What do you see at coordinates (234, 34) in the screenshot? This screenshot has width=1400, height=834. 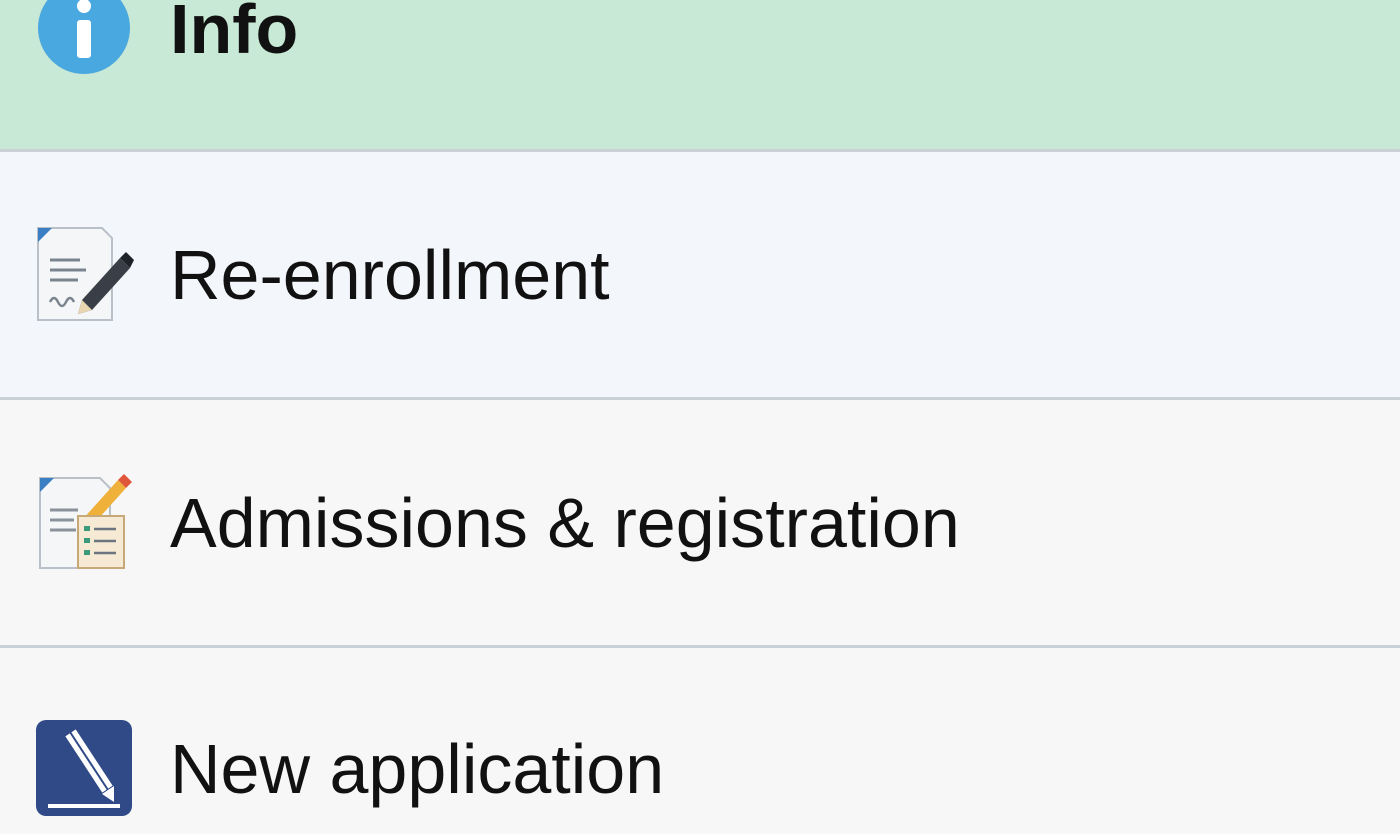 I see `menu-item-label: Info` at bounding box center [234, 34].